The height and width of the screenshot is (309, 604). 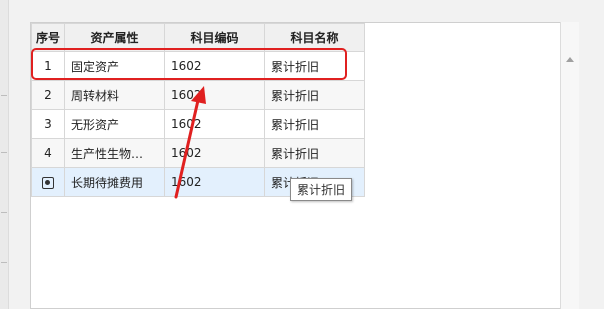 What do you see at coordinates (114, 124) in the screenshot?
I see `asset-attribute-cell: 无形资产` at bounding box center [114, 124].